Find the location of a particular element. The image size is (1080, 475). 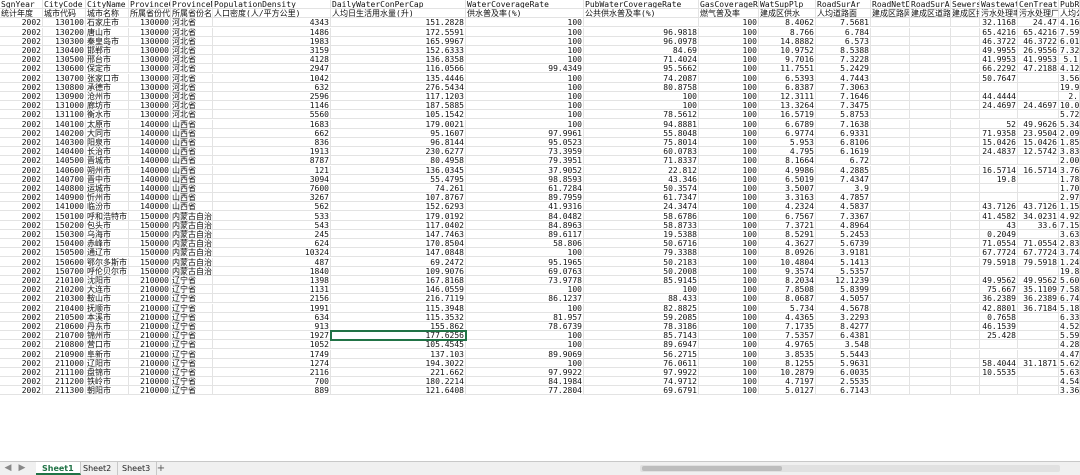

cell-density: 人口密度(人/平方公里) is located at coordinates (272, 14).